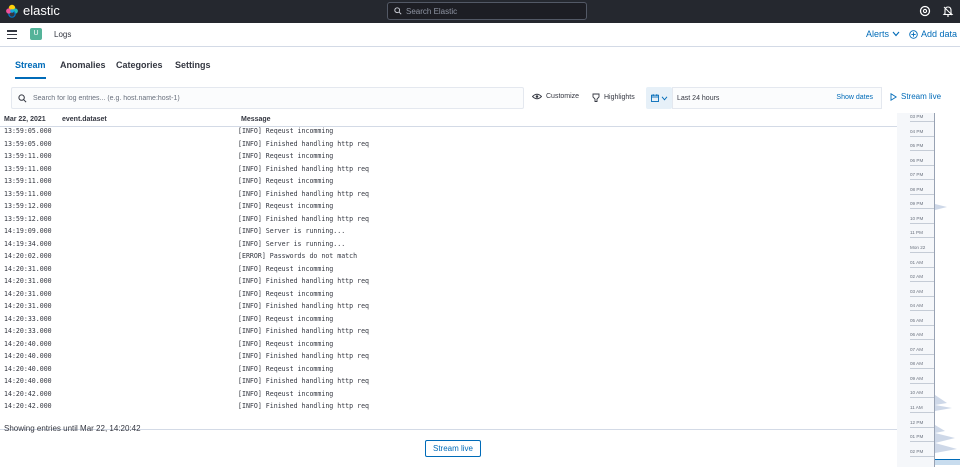  What do you see at coordinates (453, 448) in the screenshot?
I see `stream-live-button: Stream live` at bounding box center [453, 448].